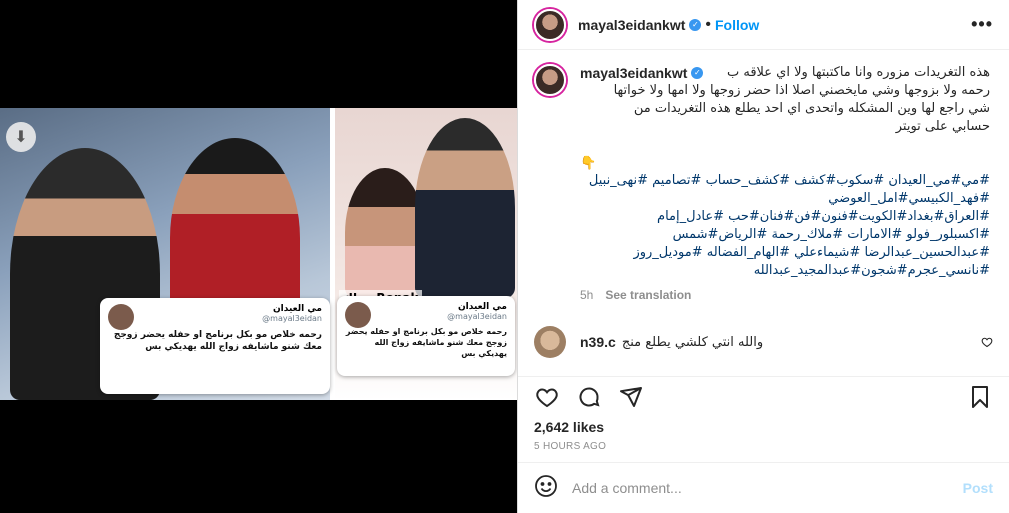 This screenshot has height=513, width=1009. Describe the element at coordinates (586, 295) in the screenshot. I see `post-time: 5h` at that location.